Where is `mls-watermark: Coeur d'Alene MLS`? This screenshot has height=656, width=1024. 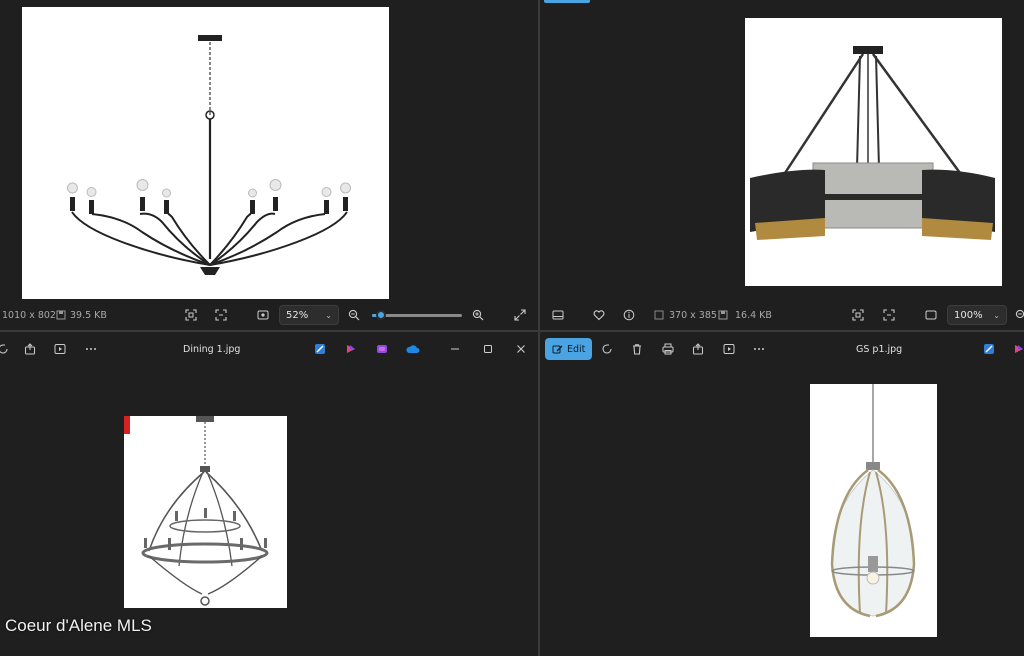 mls-watermark: Coeur d'Alene MLS is located at coordinates (78, 625).